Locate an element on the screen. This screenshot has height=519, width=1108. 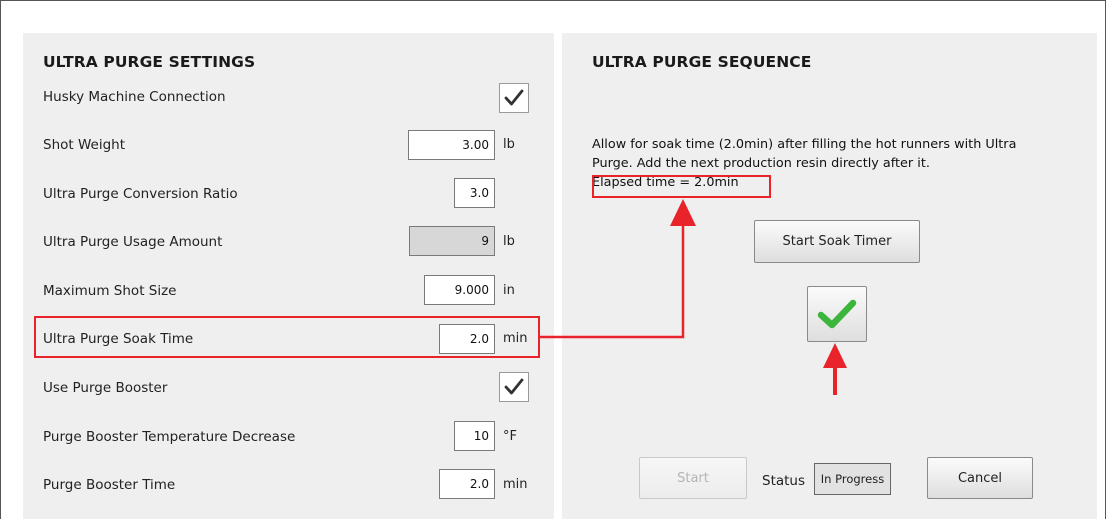
cancel-button: Cancel is located at coordinates (980, 478).